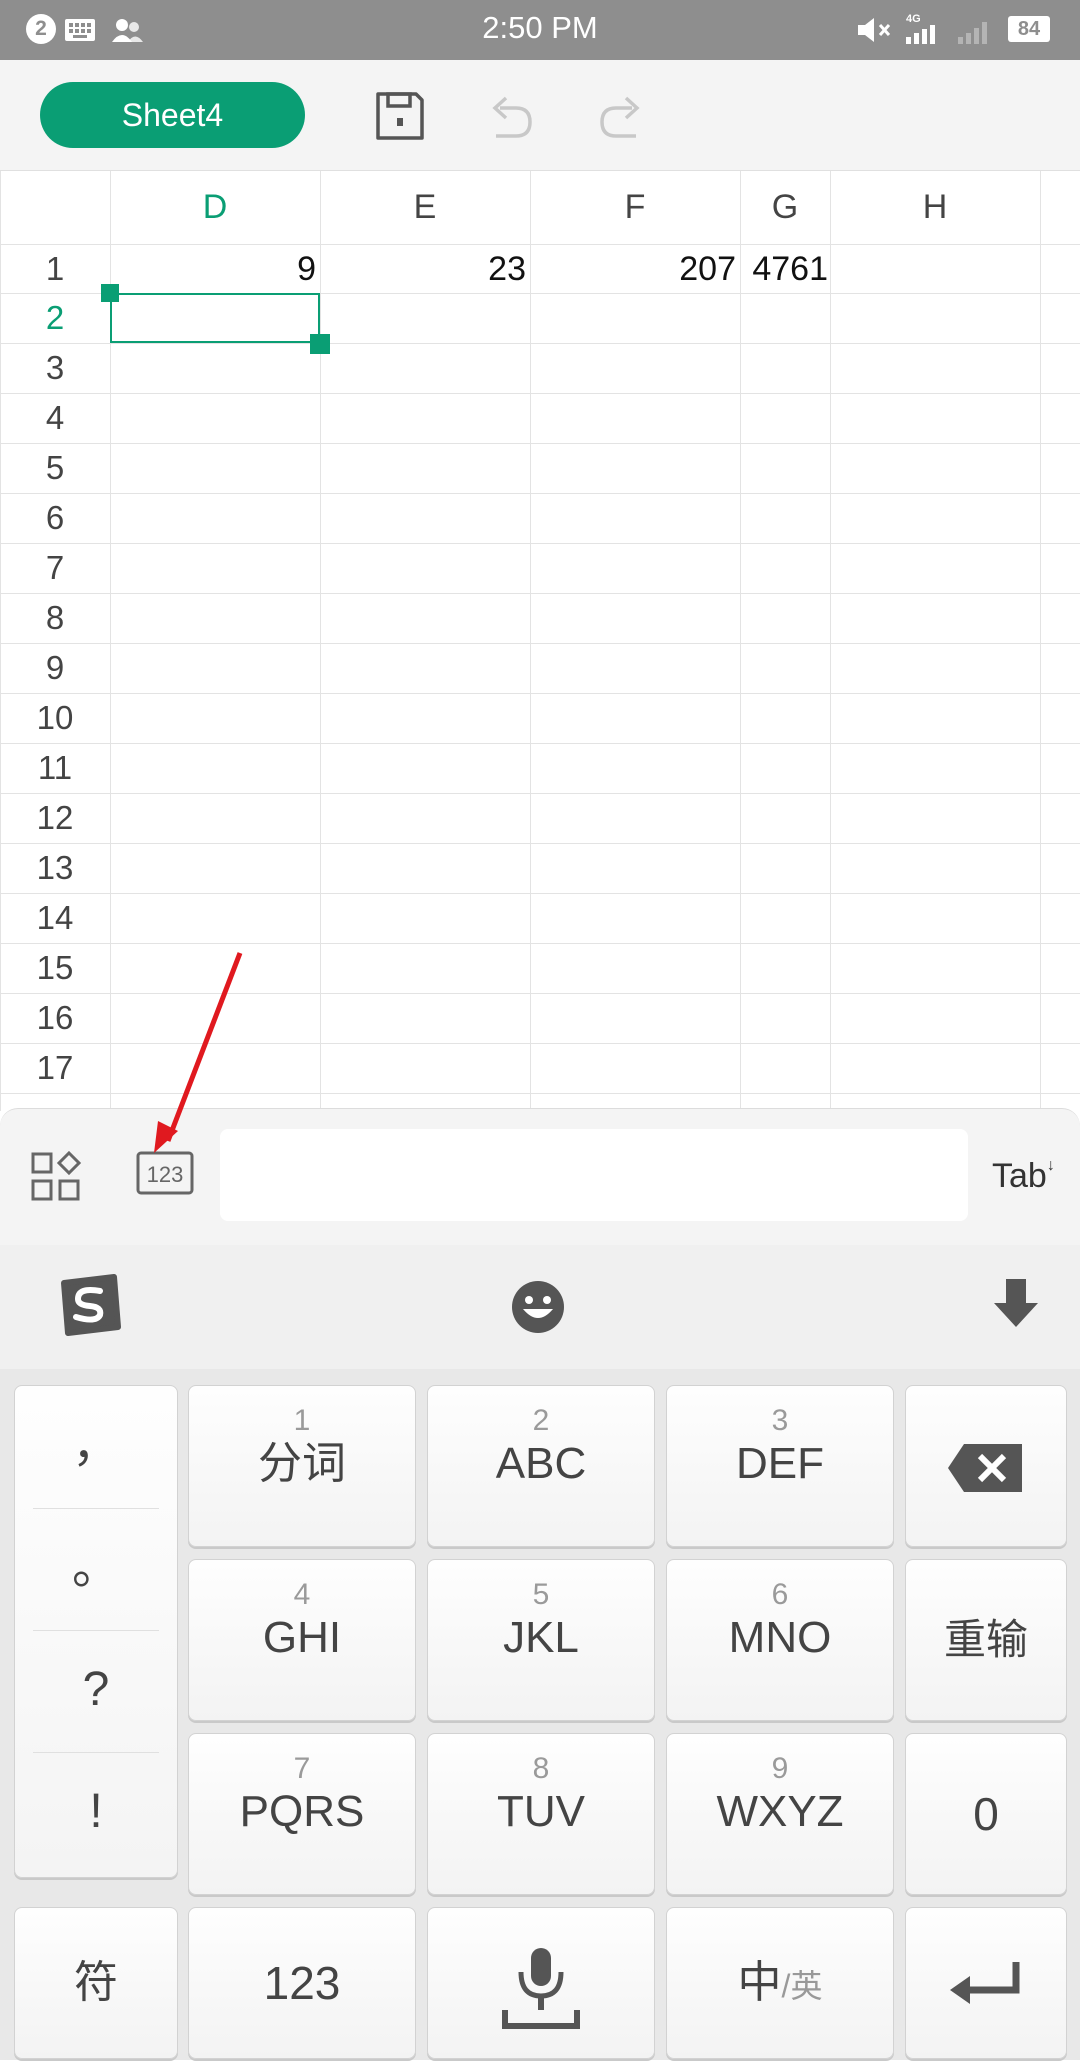 This screenshot has width=1080, height=2068. I want to click on key-3: 3 DEF, so click(780, 1466).